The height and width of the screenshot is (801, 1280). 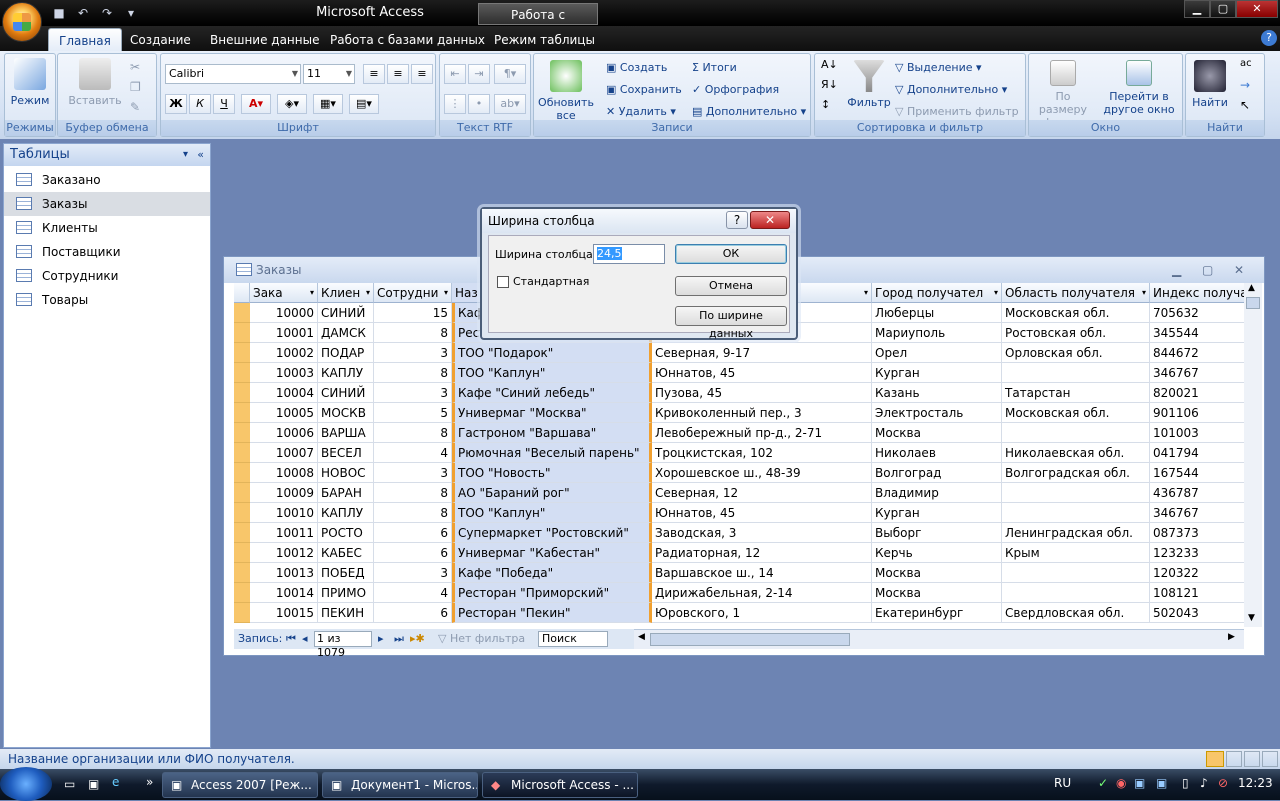 What do you see at coordinates (346, 333) in the screenshot?
I see `table-cell: ДАМСК` at bounding box center [346, 333].